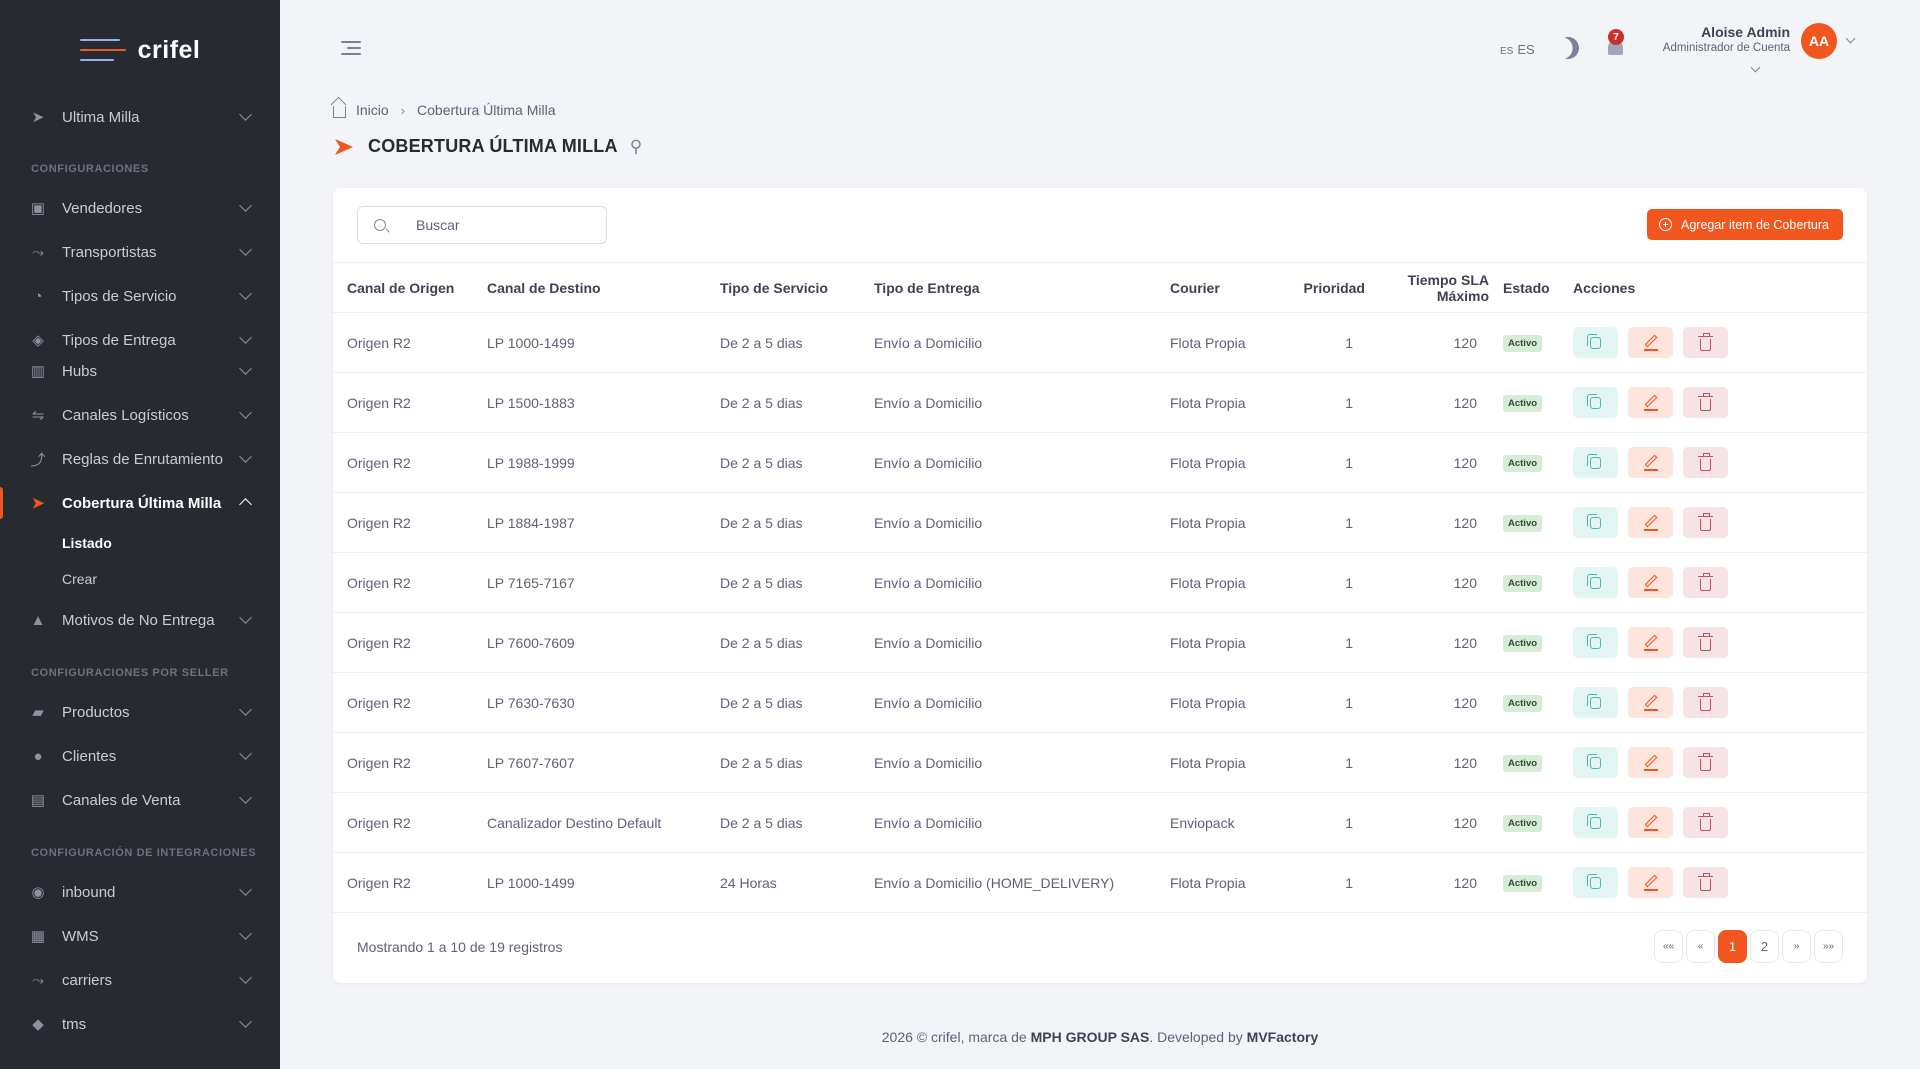  Describe the element at coordinates (1230, 287) in the screenshot. I see `column-header: Courier` at that location.